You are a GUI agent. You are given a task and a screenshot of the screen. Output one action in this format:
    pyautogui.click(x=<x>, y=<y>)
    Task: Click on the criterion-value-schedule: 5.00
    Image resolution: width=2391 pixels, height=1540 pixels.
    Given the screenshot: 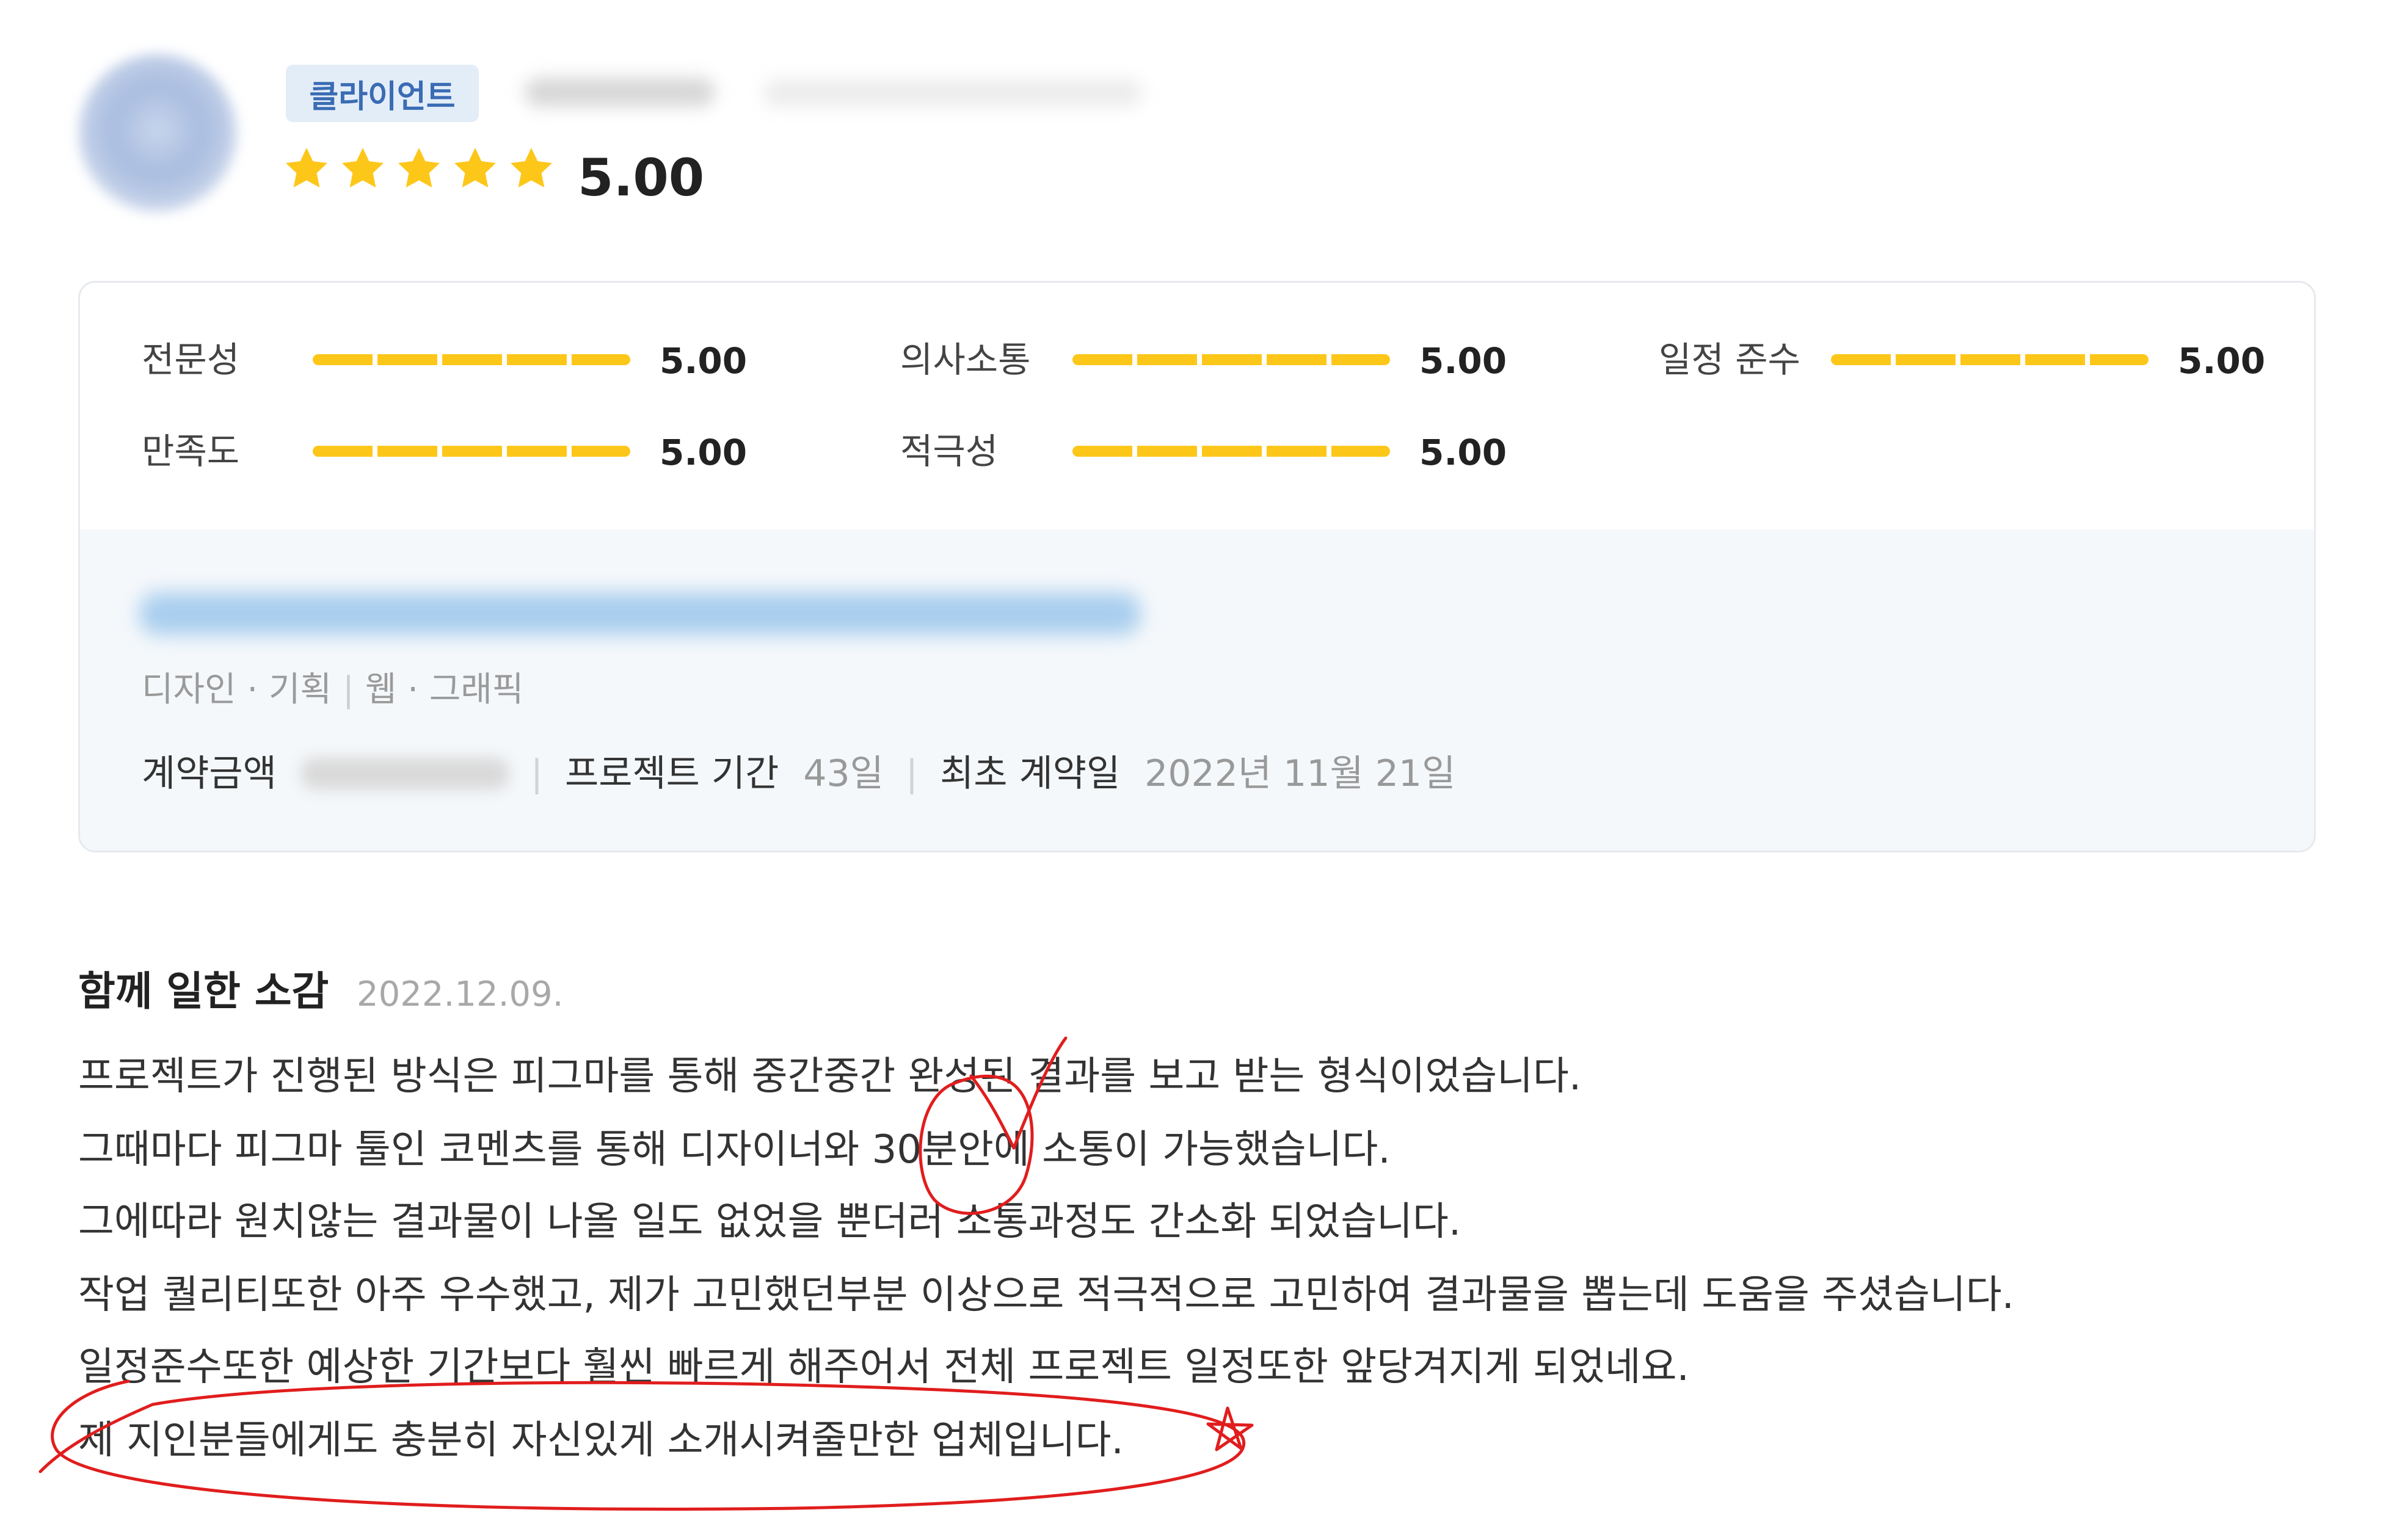 What is the action you would take?
    pyautogui.click(x=2222, y=361)
    